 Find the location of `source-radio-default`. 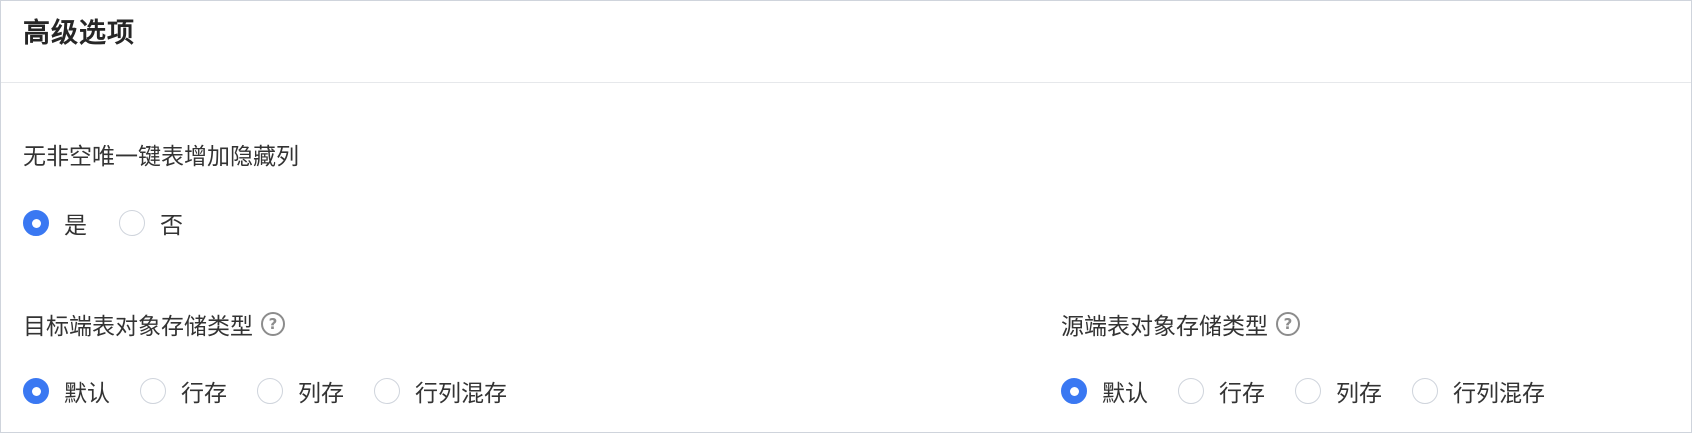

source-radio-default is located at coordinates (1074, 391).